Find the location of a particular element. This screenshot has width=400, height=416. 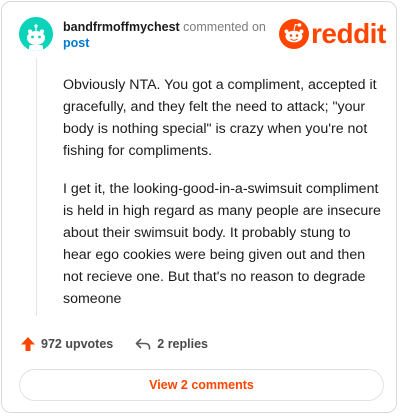

view-comments-button: View 2 comments is located at coordinates (201, 385).